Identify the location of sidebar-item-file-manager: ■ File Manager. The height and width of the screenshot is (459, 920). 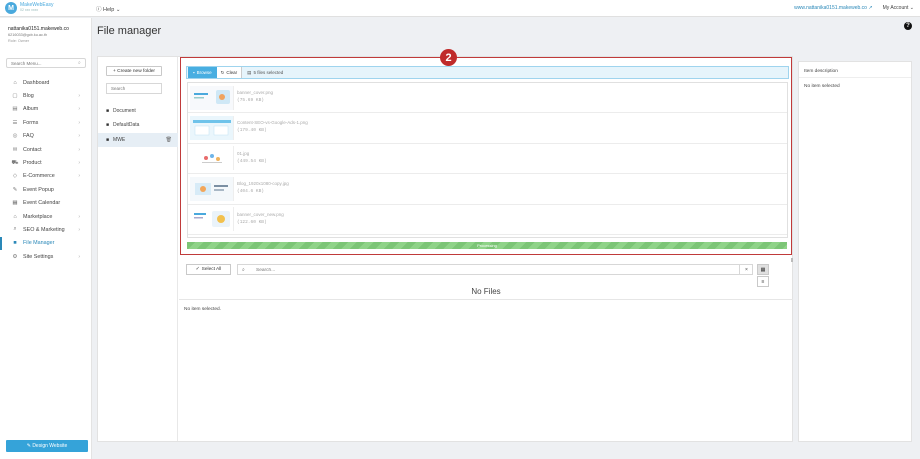
(46, 243).